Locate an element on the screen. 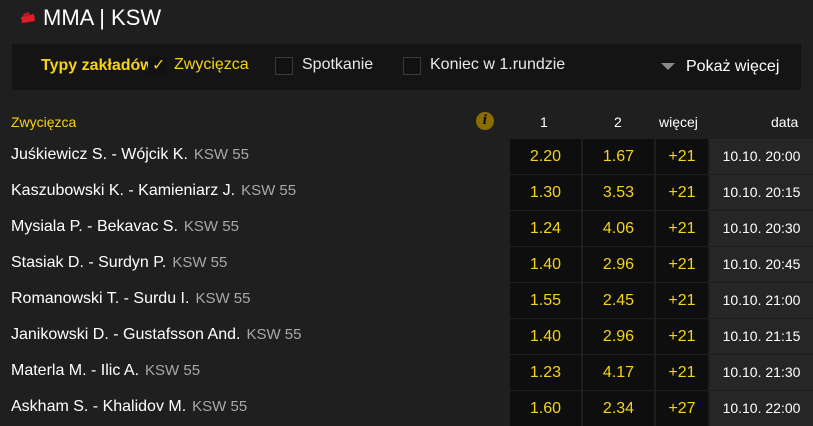 The image size is (813, 426). info-icon: i is located at coordinates (485, 121).